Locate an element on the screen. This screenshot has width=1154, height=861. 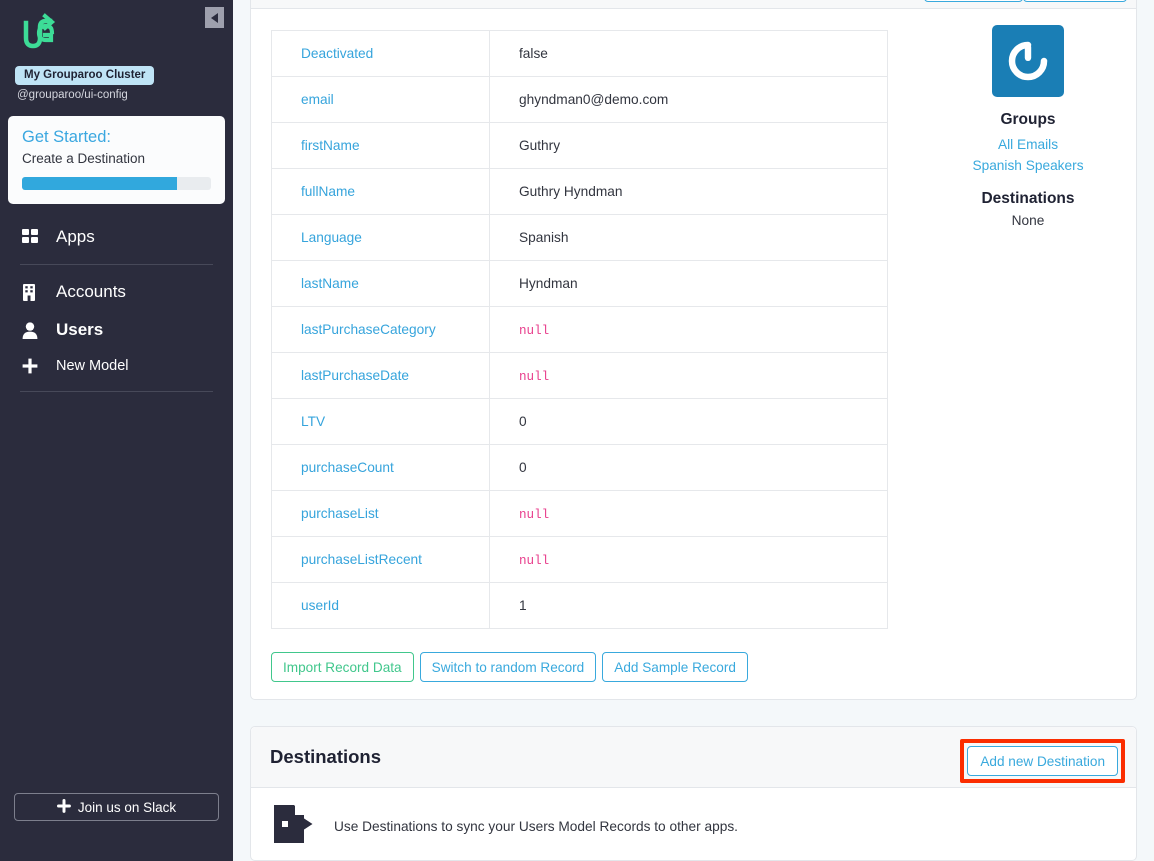
property-value-cell: 1 is located at coordinates (688, 605).